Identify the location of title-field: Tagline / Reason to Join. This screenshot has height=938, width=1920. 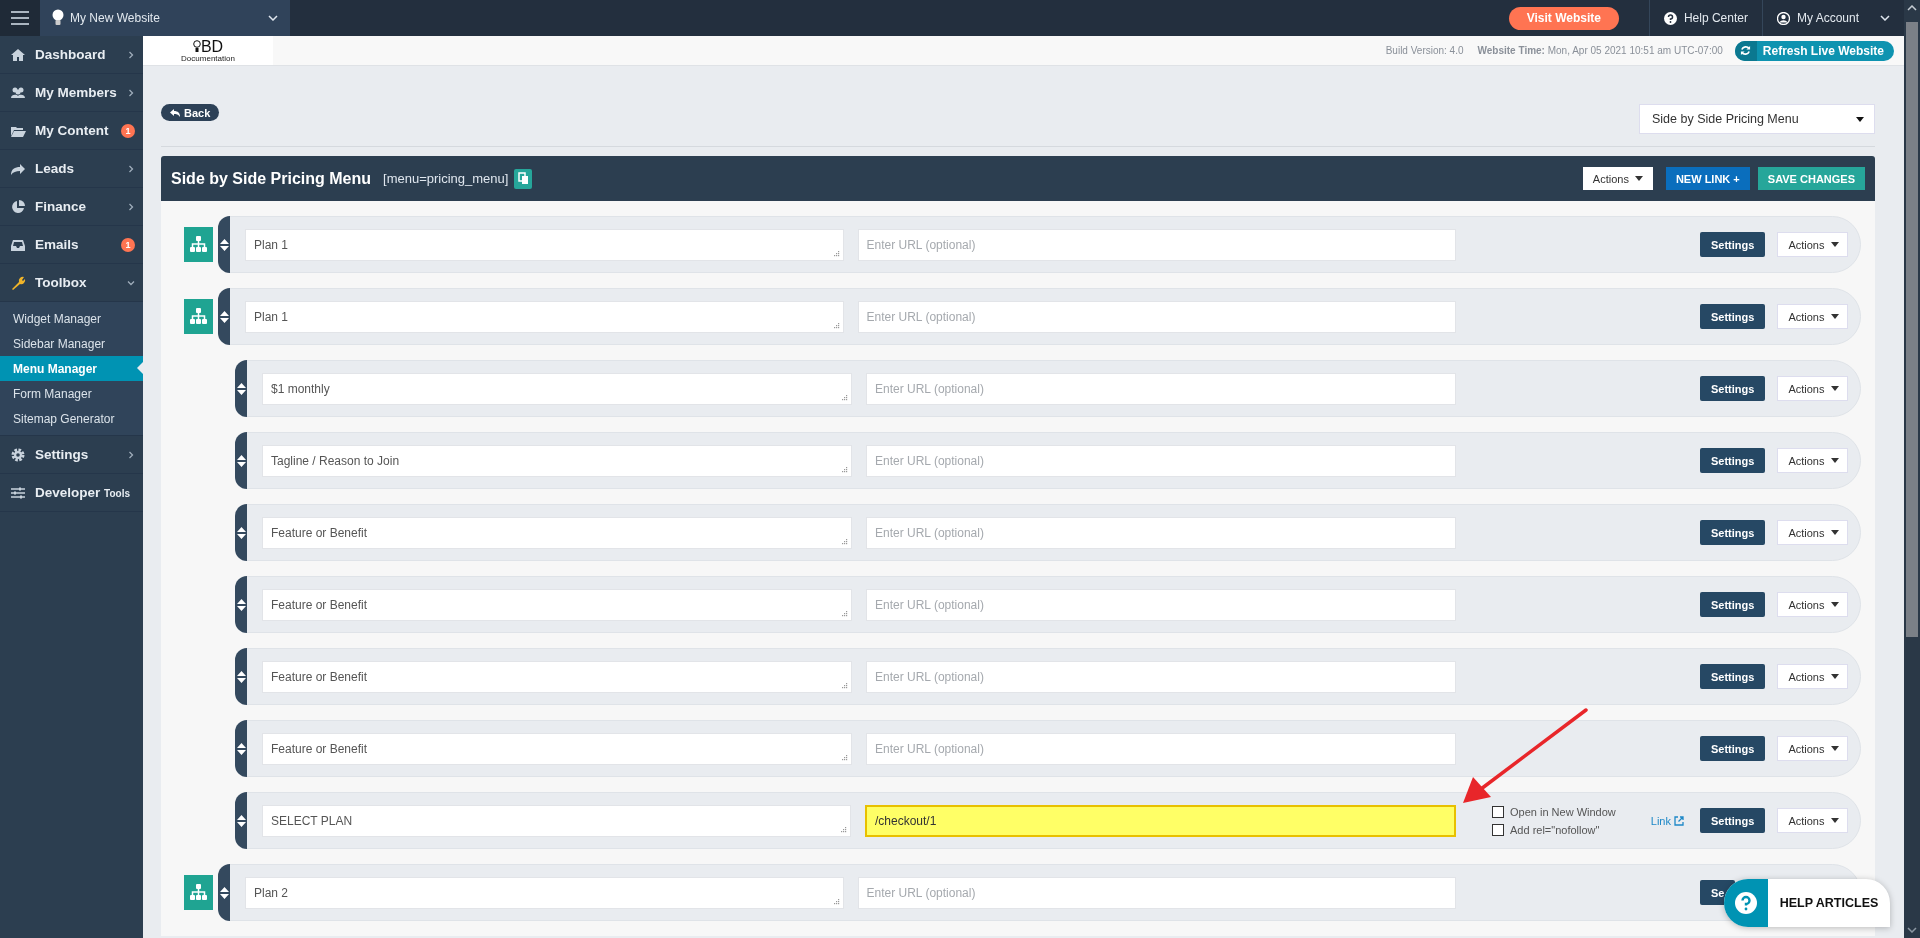
(557, 460).